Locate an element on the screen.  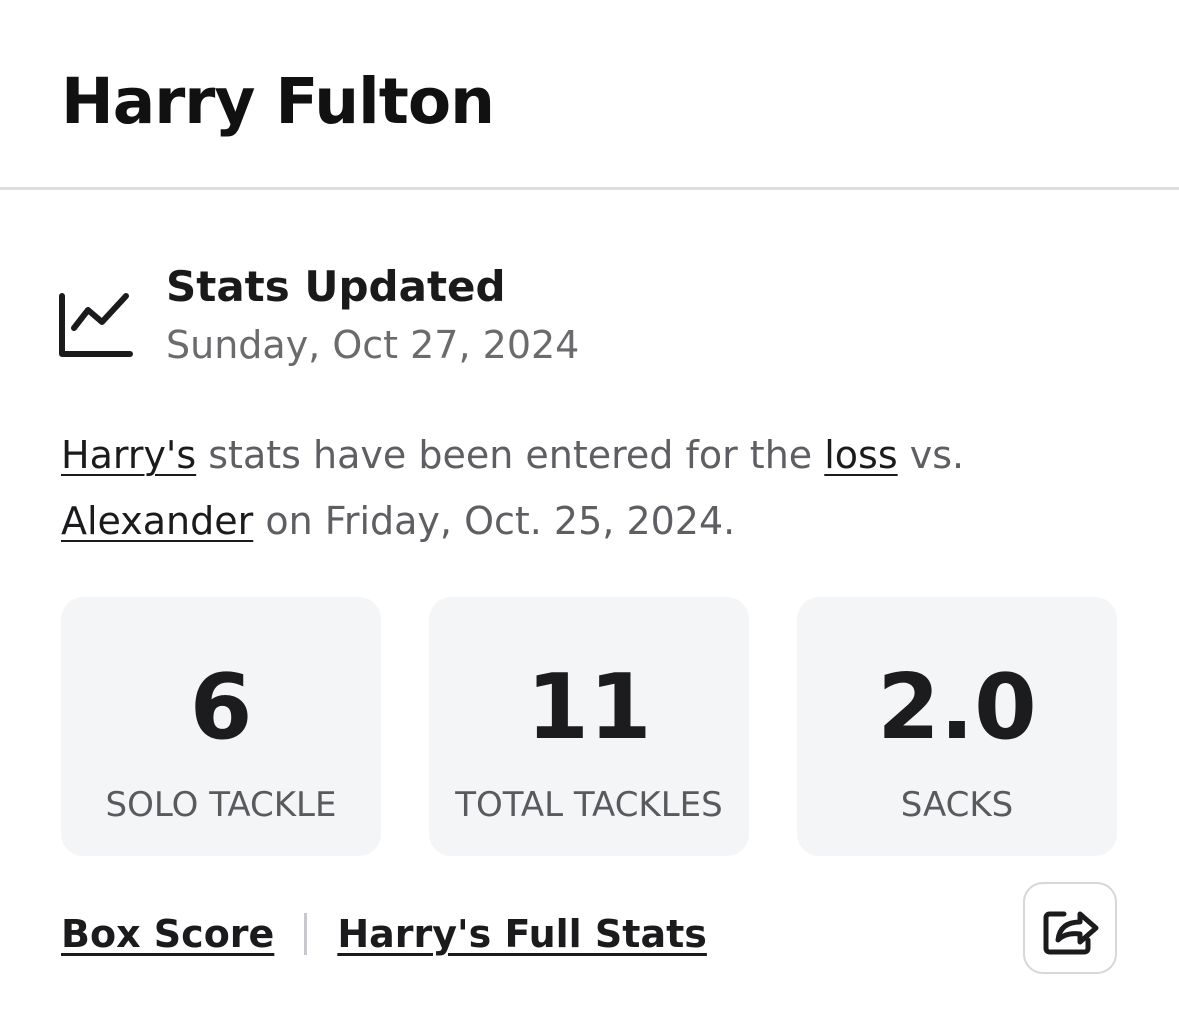
player-name: Harry Fulton is located at coordinates (278, 101).